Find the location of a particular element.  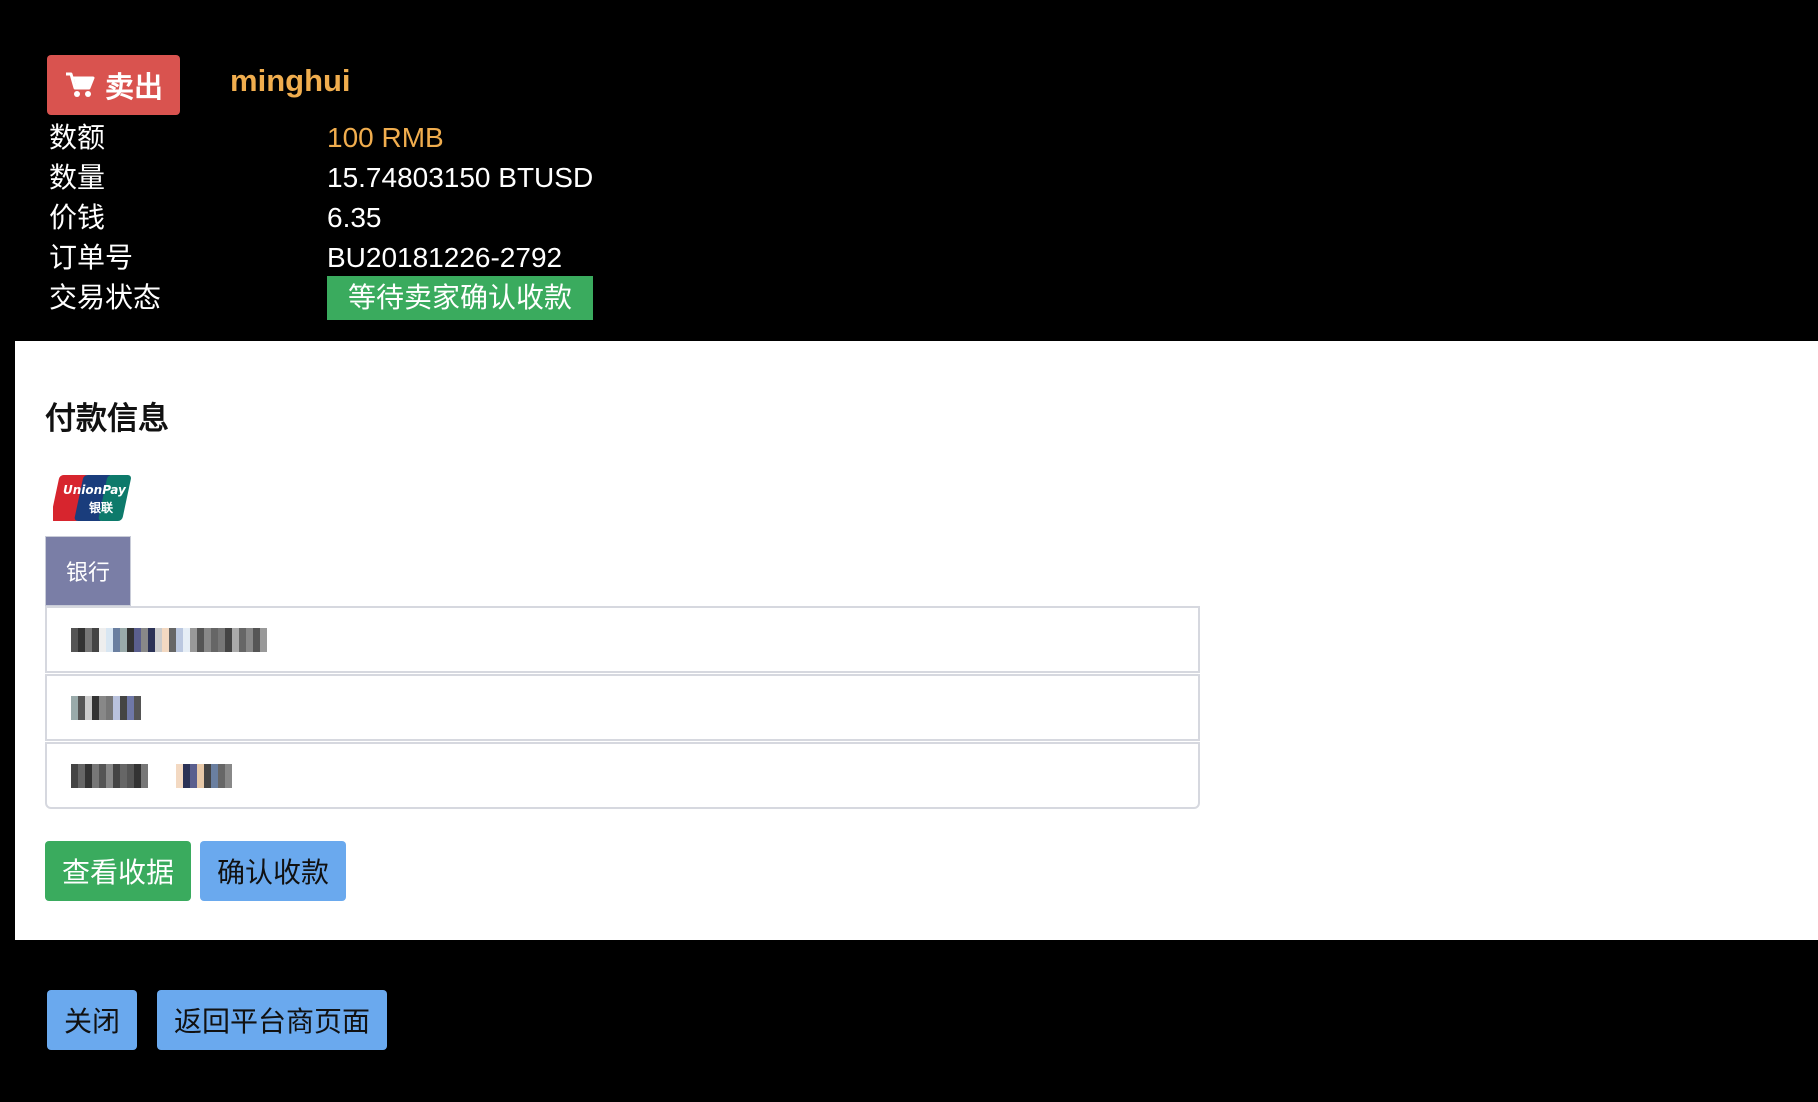

quantity-label: 数量 is located at coordinates (77, 177).